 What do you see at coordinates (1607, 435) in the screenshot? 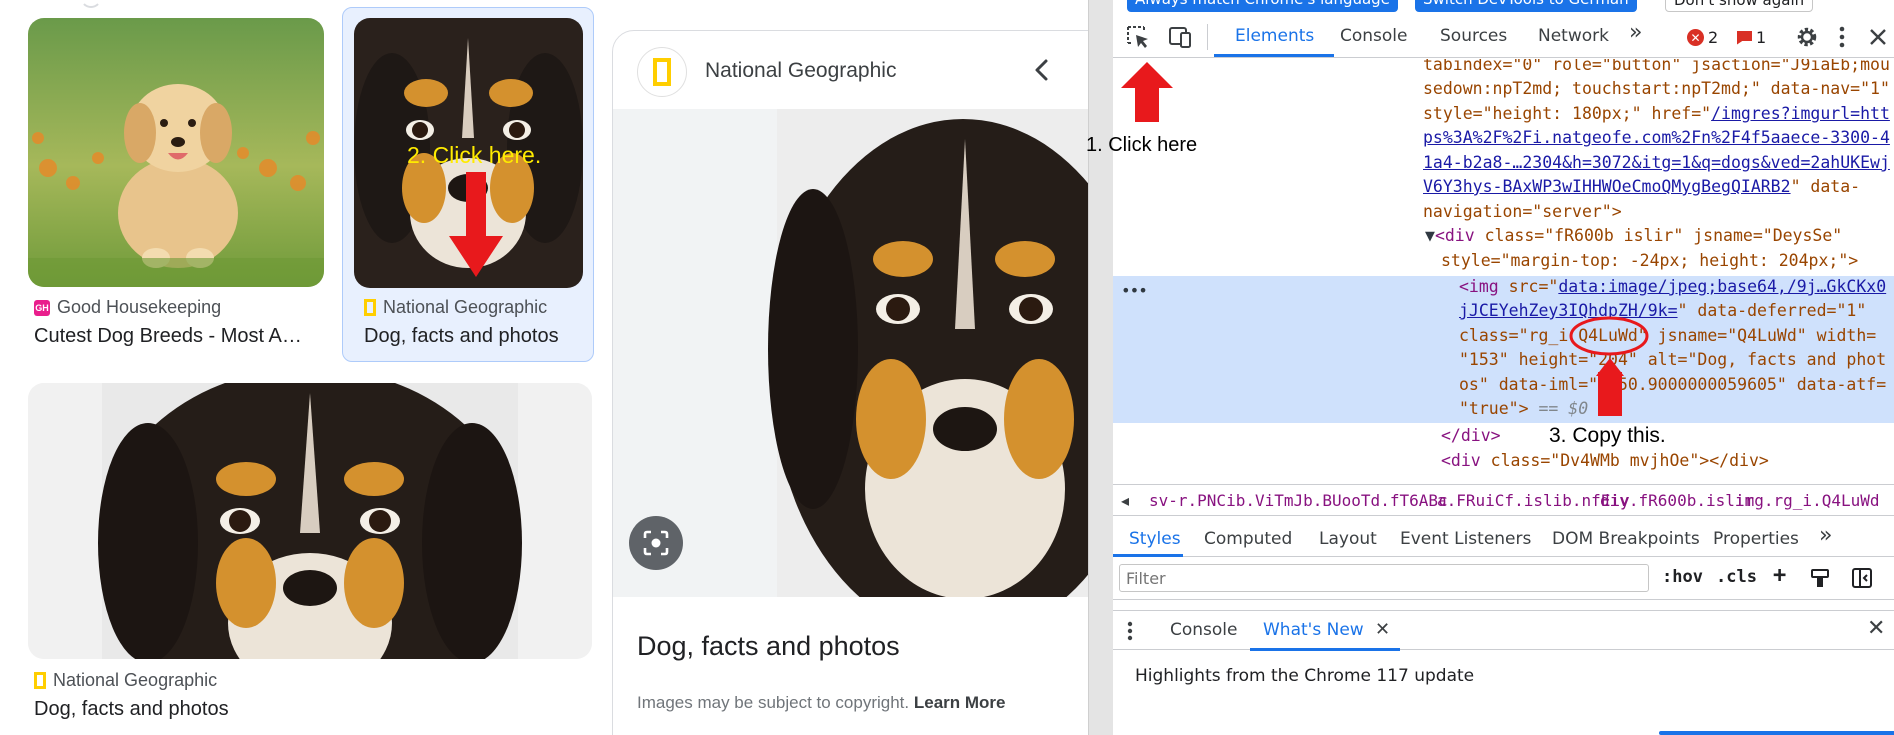
I see `annotation-step-3: 3. Copy this.` at bounding box center [1607, 435].